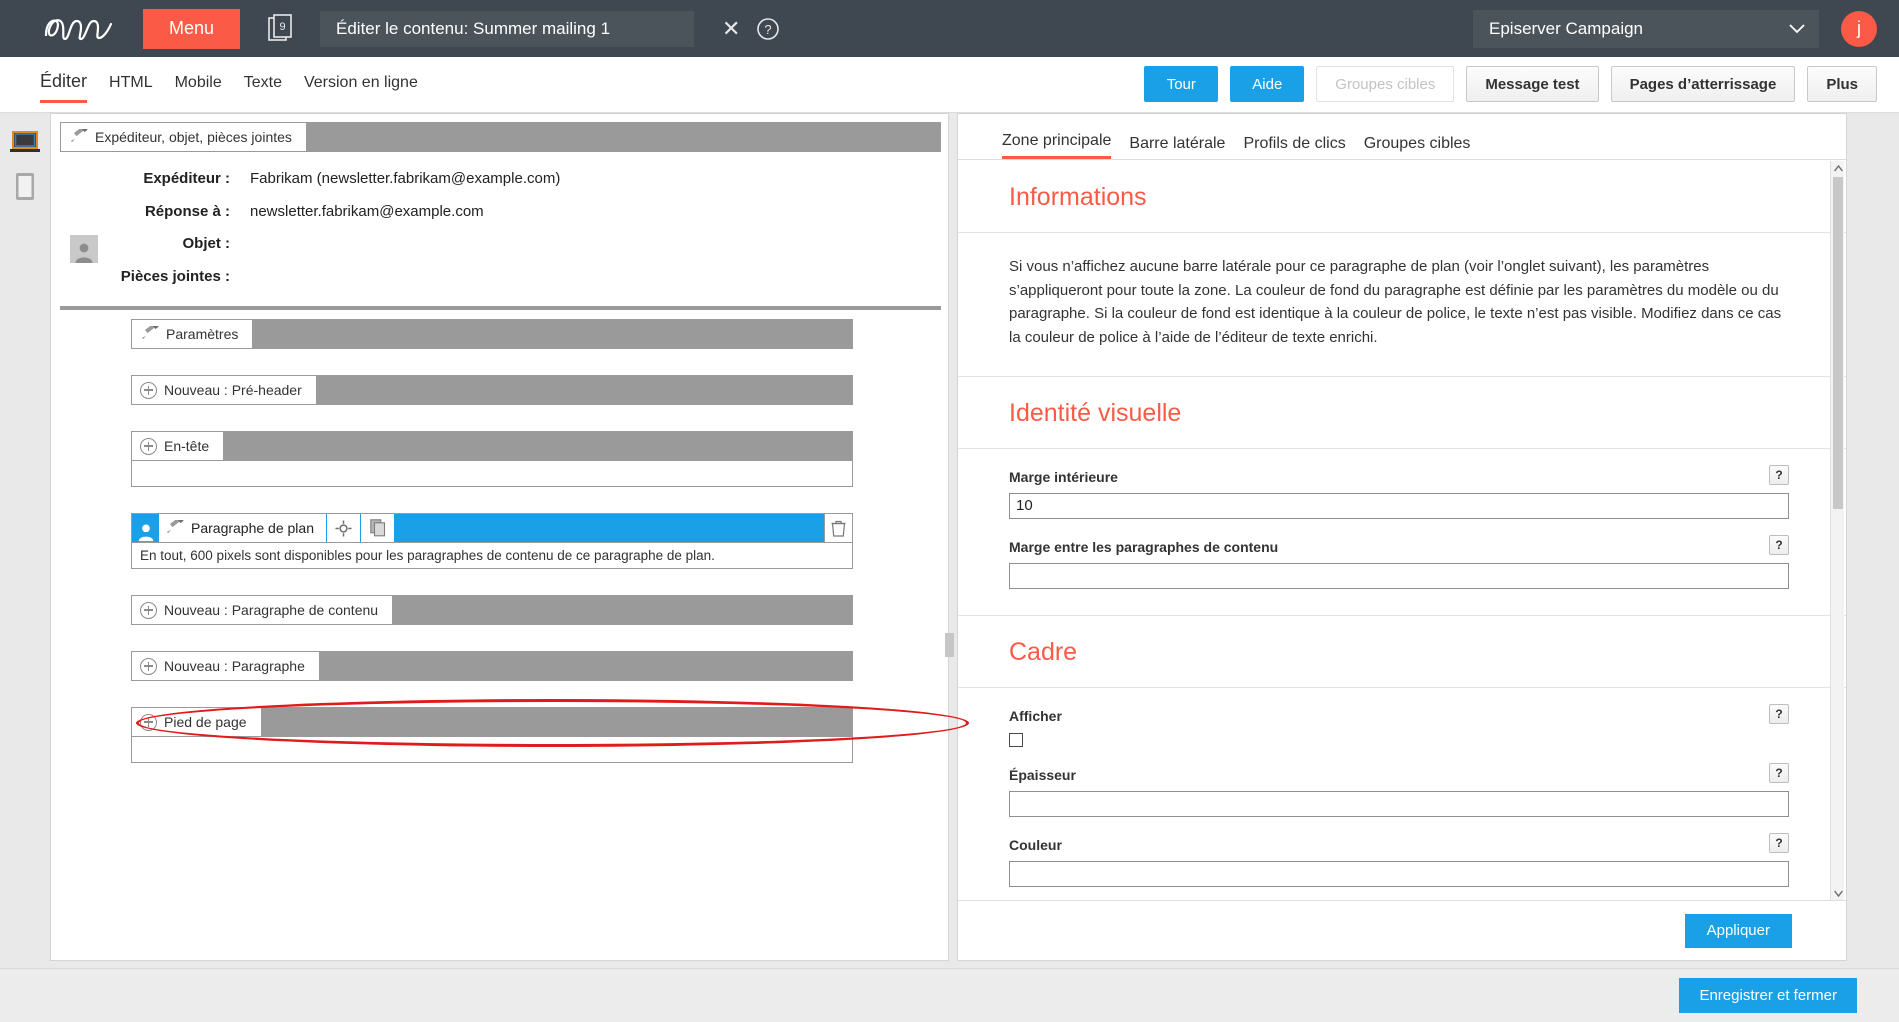 The height and width of the screenshot is (1022, 1899). Describe the element at coordinates (233, 390) in the screenshot. I see `row-preheader-label: Nouveau : Pré-header` at that location.